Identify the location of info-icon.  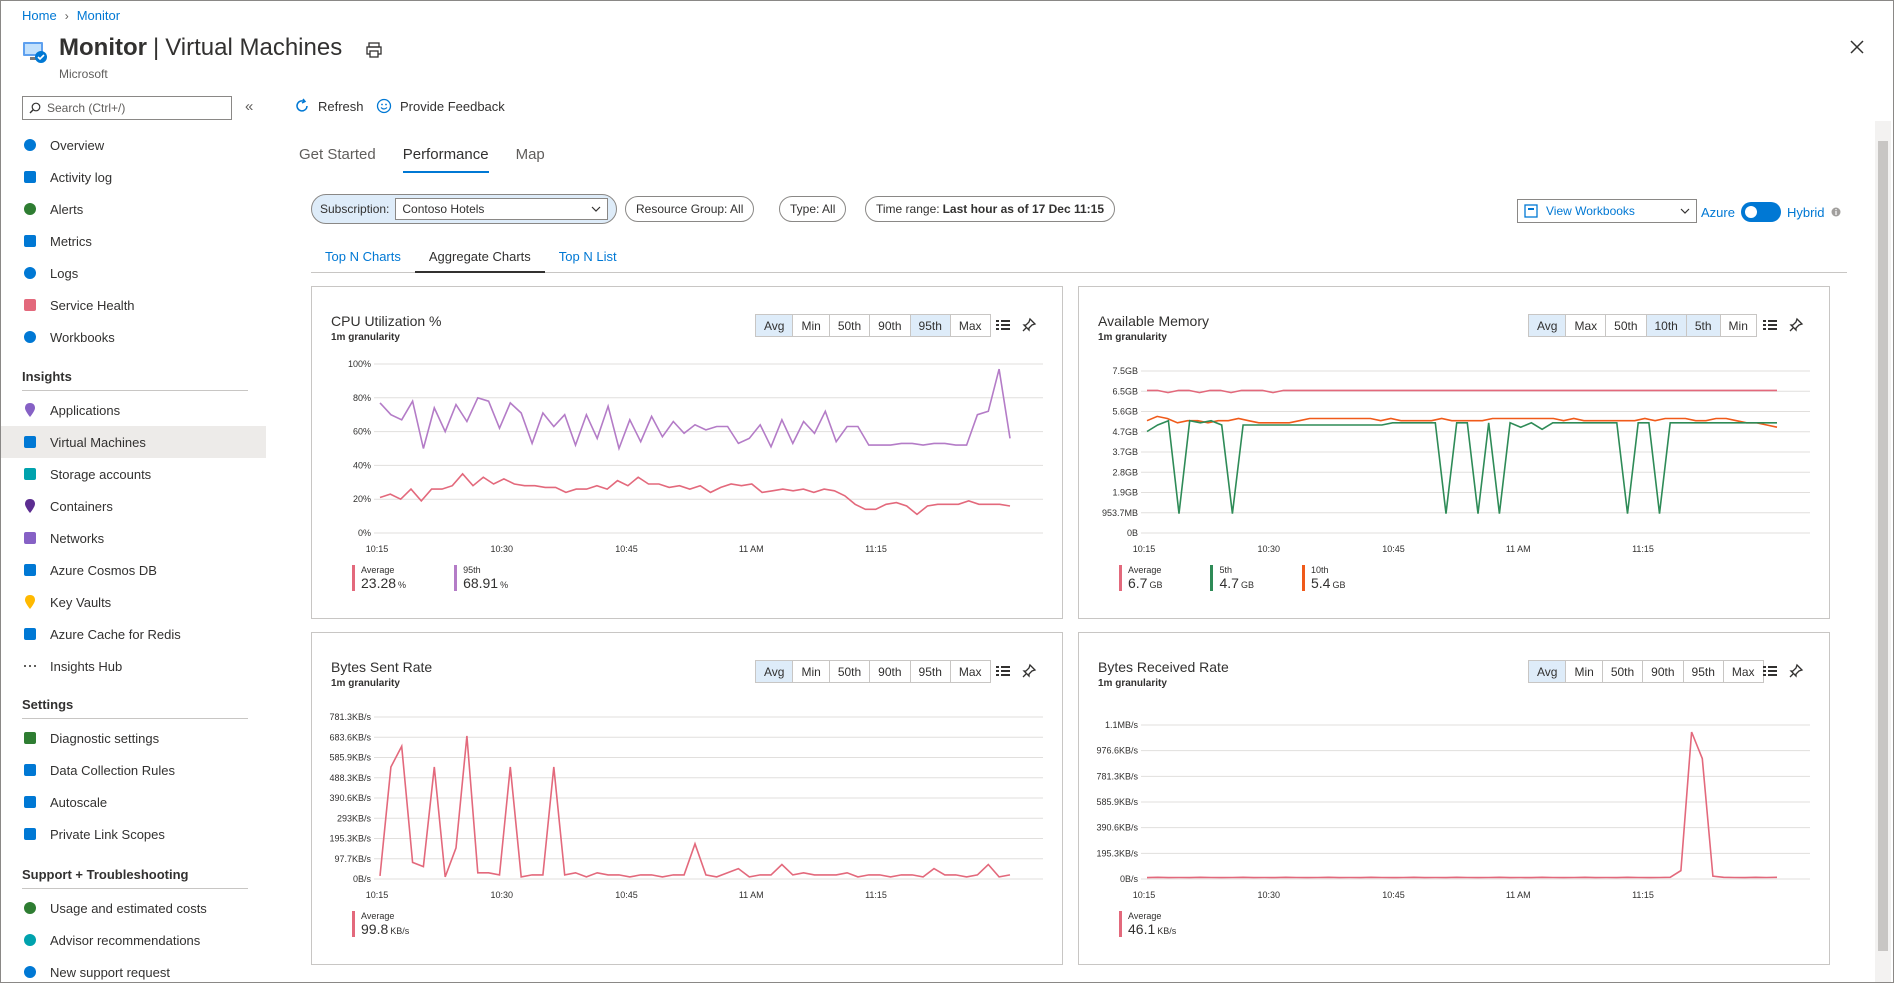
(1836, 212).